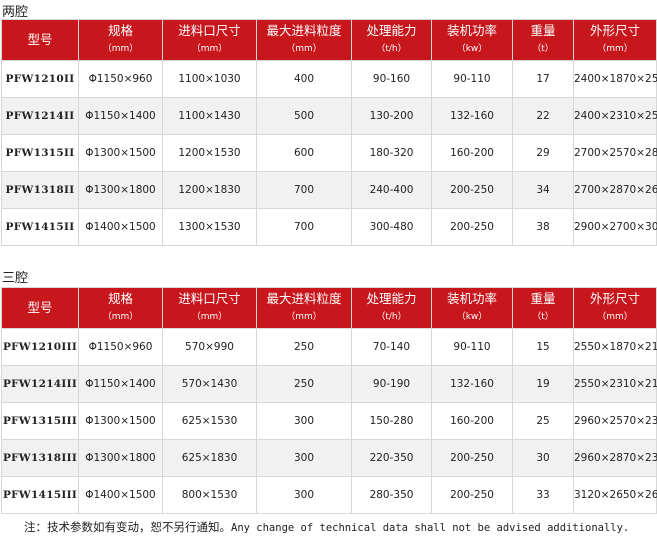  I want to click on cell-feed-opening: 1200×1830, so click(209, 190).